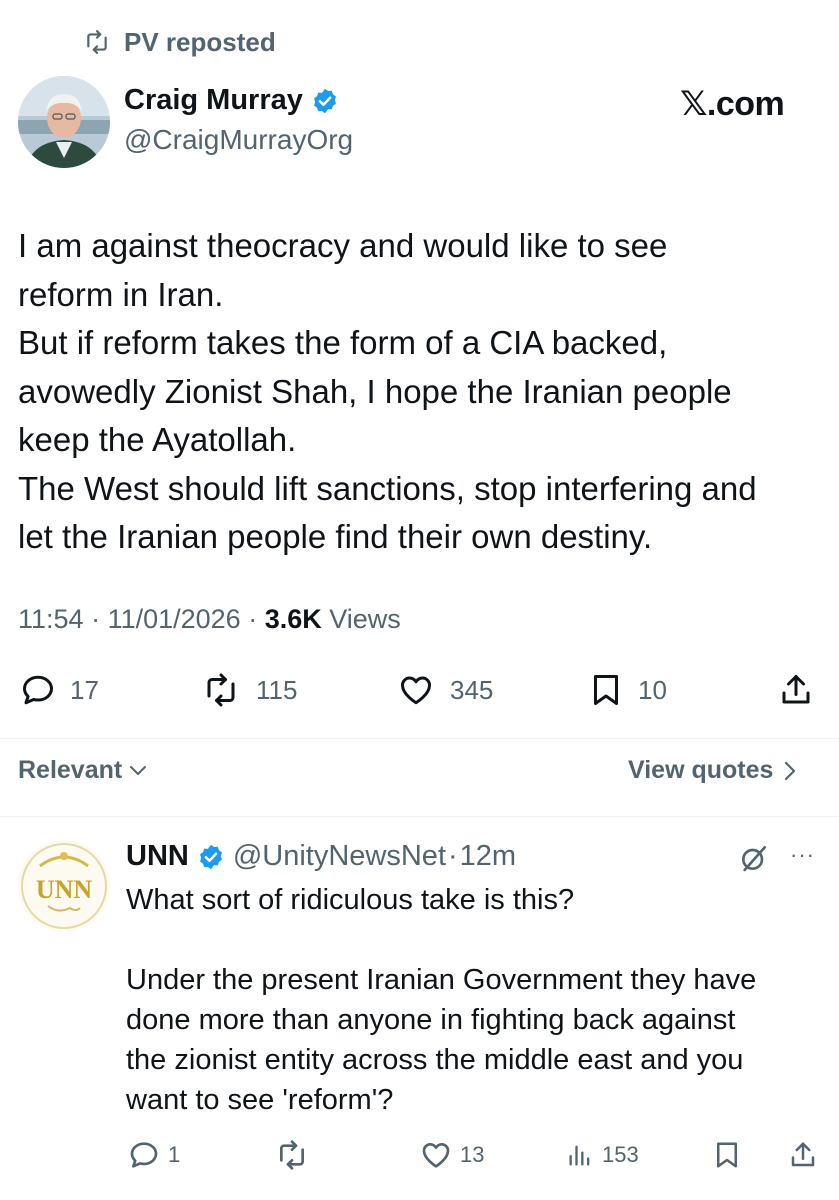  Describe the element at coordinates (174, 619) in the screenshot. I see `tweet-date: 11/01/2026` at that location.